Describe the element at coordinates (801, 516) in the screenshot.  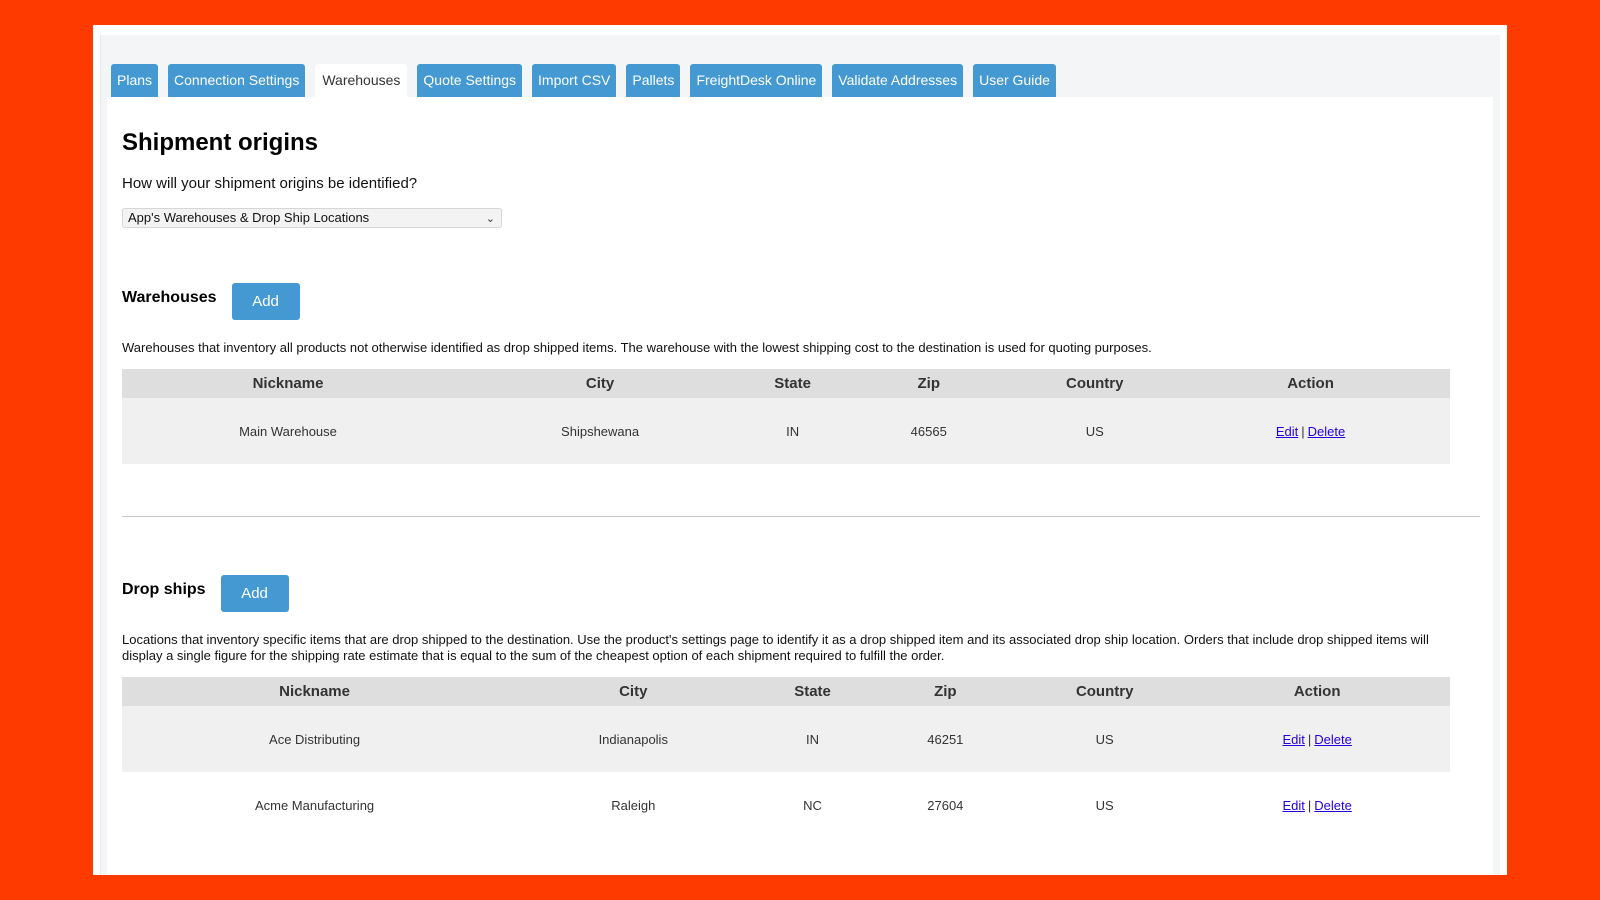
I see `section-divider` at that location.